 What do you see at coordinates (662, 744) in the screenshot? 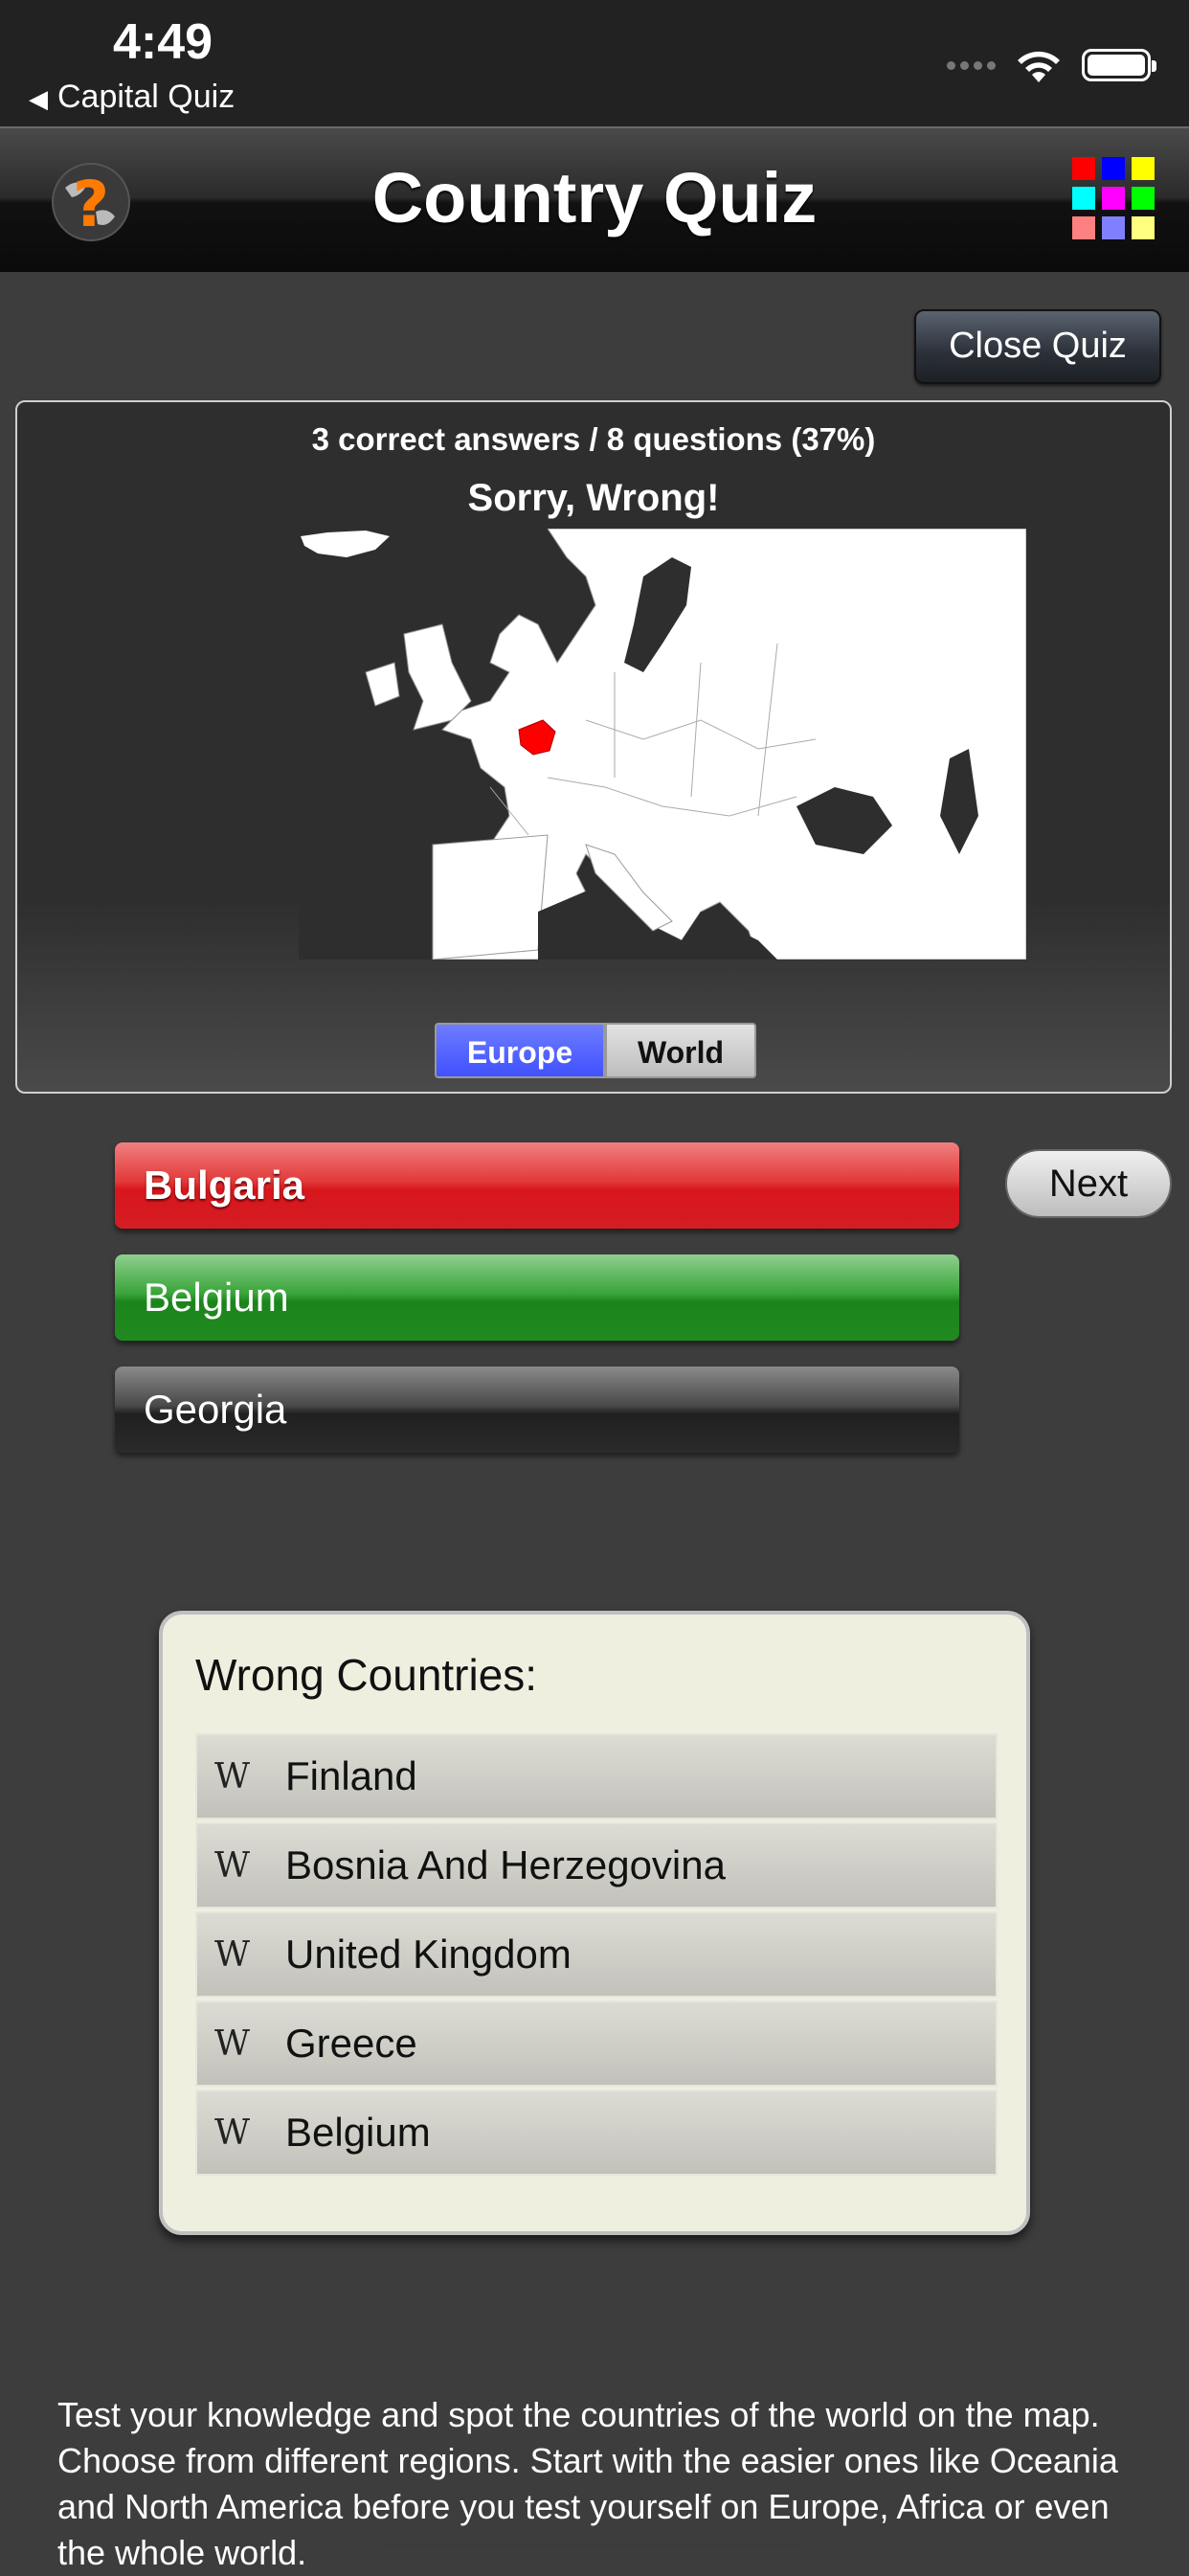
I see `europe-map` at bounding box center [662, 744].